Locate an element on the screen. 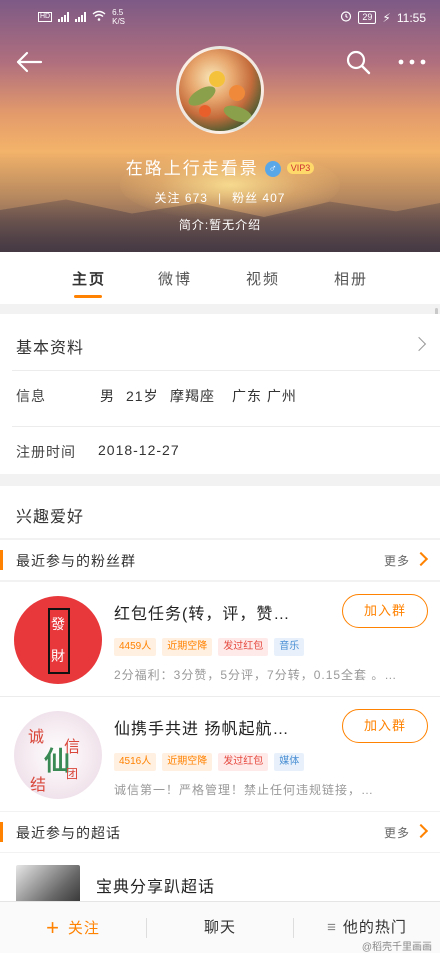 The height and width of the screenshot is (953, 440). more-icon is located at coordinates (412, 62).